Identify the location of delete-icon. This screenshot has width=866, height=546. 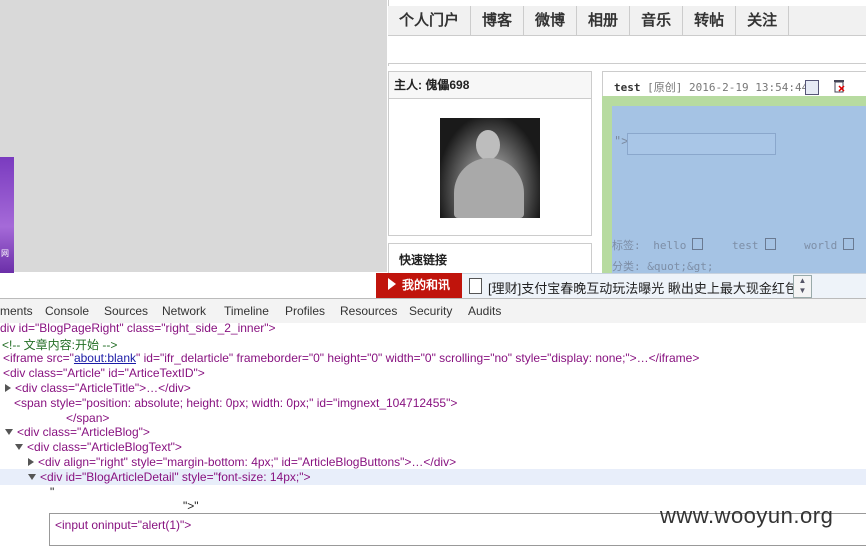
(839, 86).